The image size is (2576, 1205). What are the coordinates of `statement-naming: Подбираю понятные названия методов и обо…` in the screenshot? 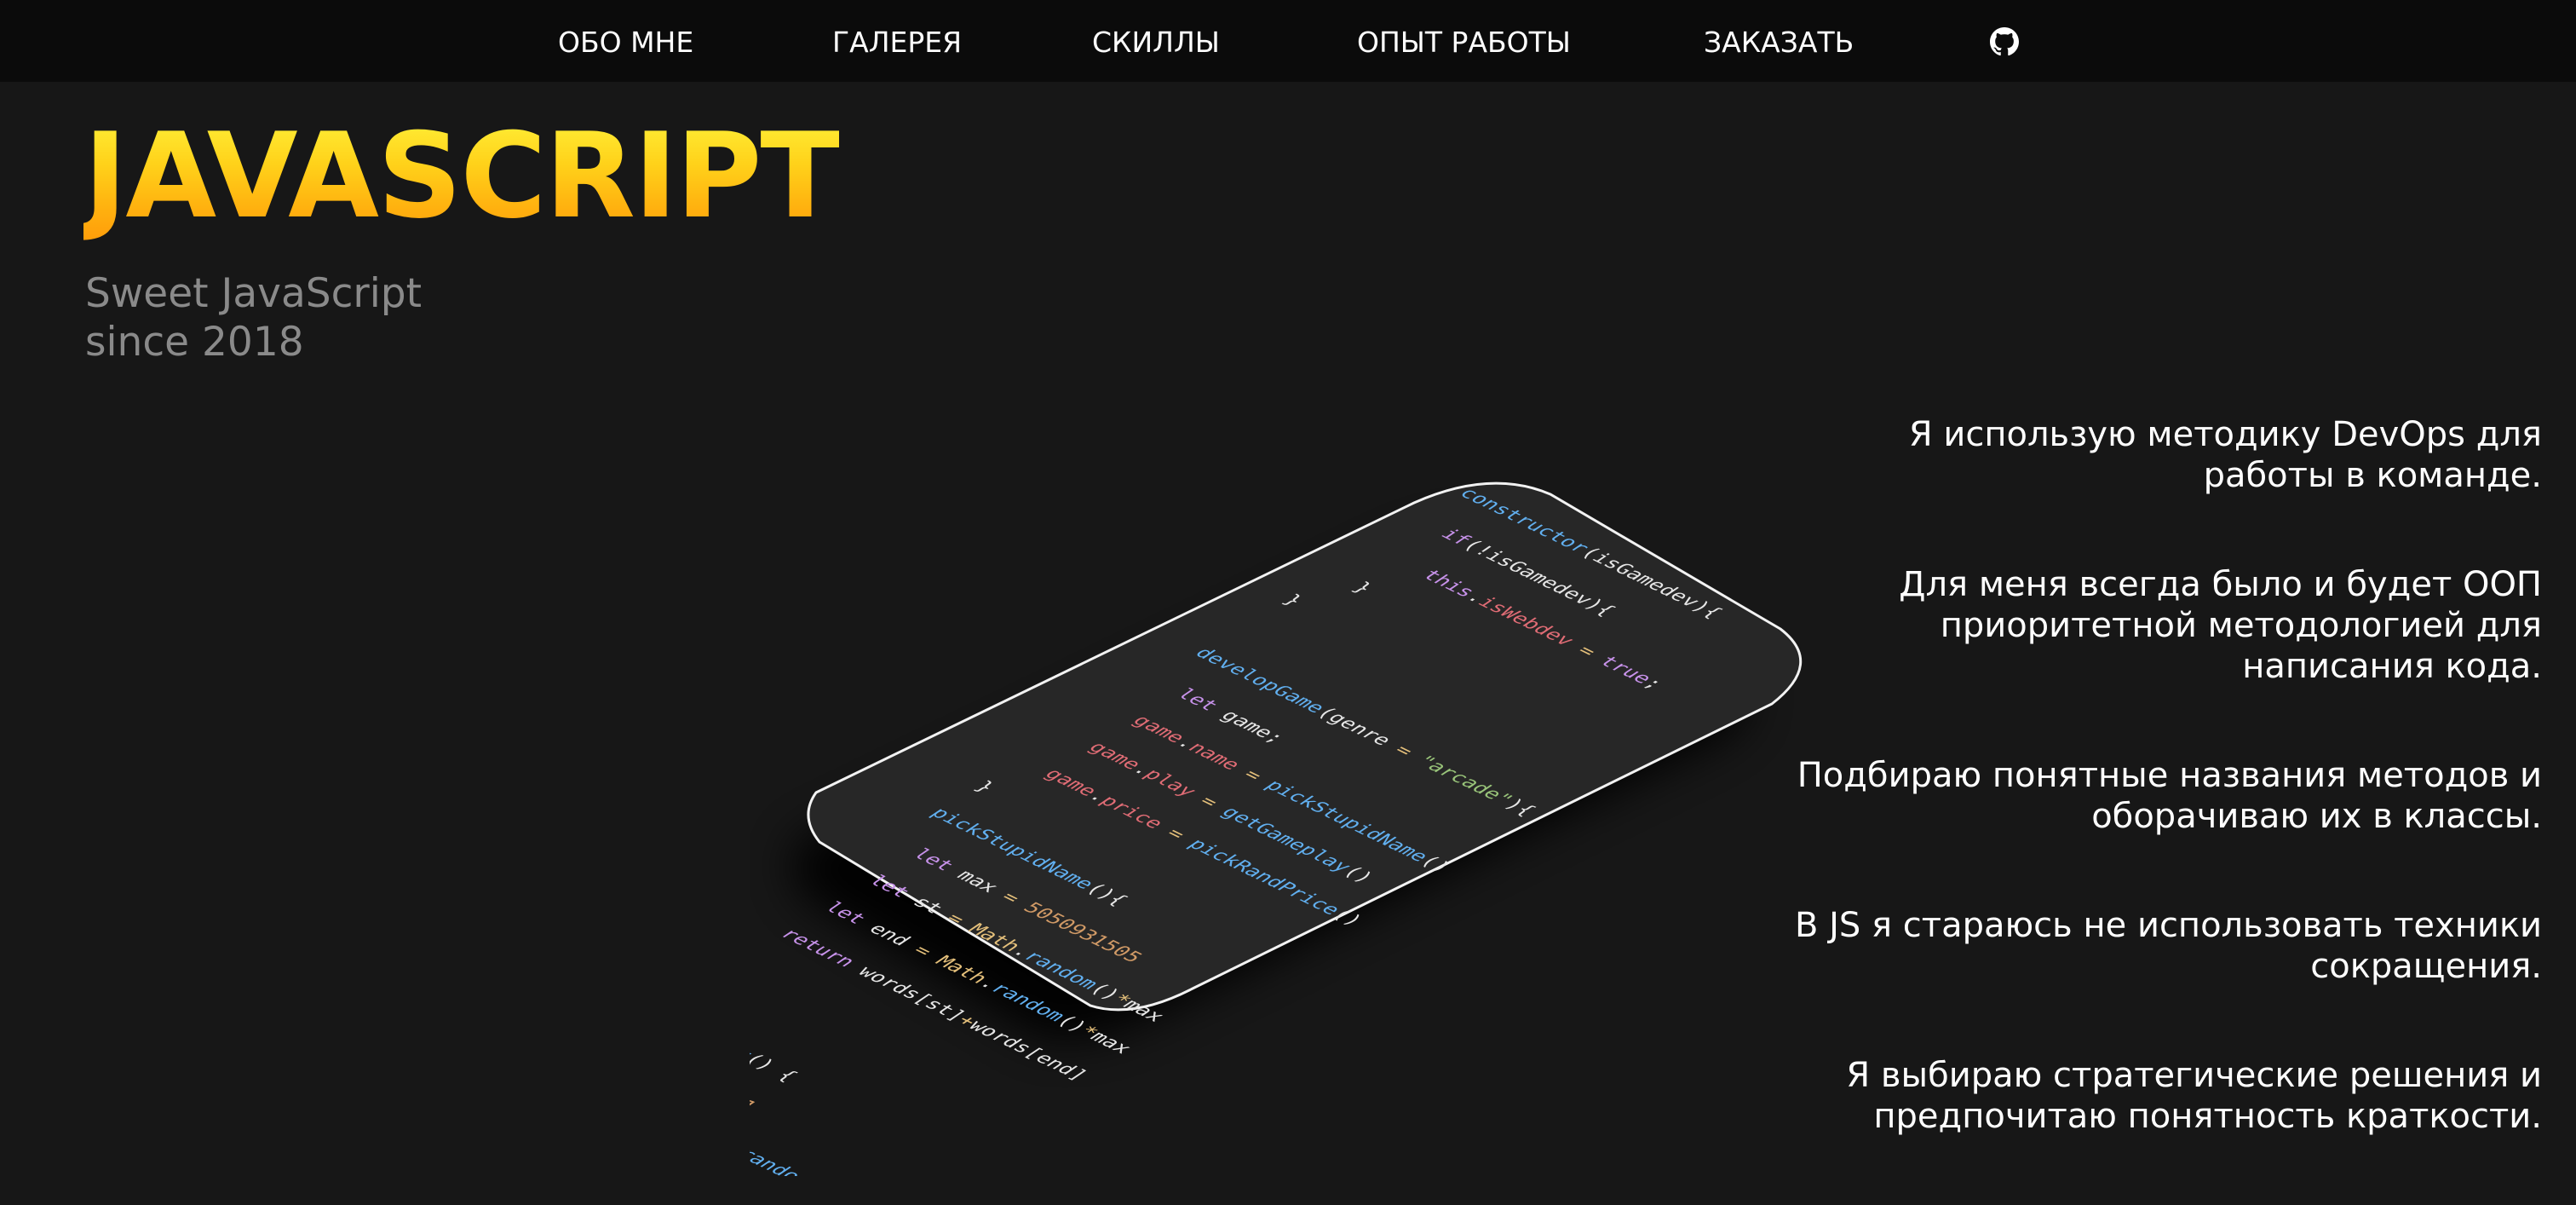 It's located at (2133, 796).